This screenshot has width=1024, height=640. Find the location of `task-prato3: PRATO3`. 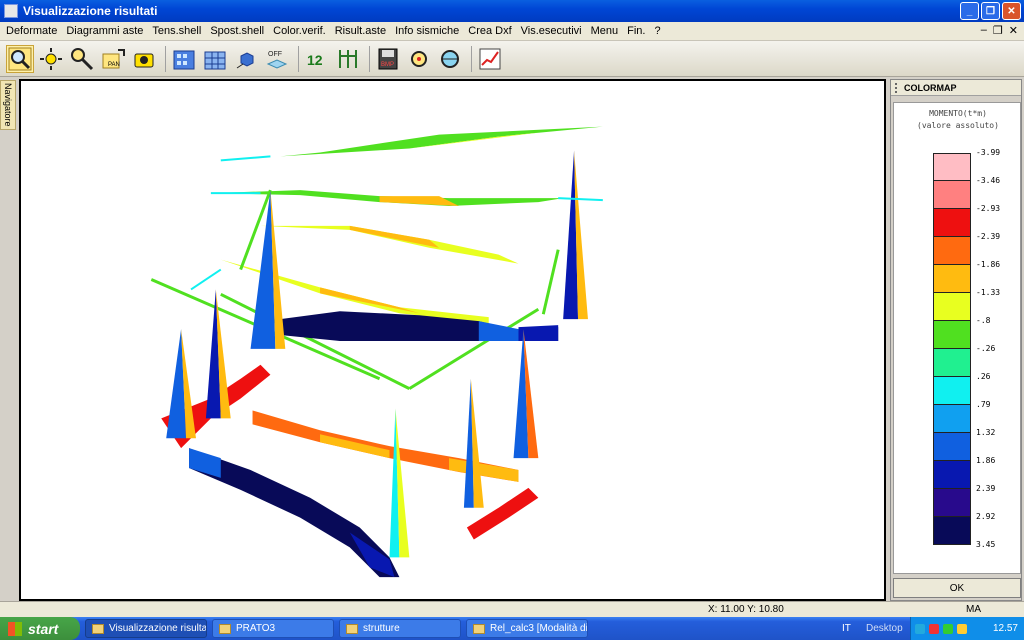

task-prato3: PRATO3 is located at coordinates (273, 628).